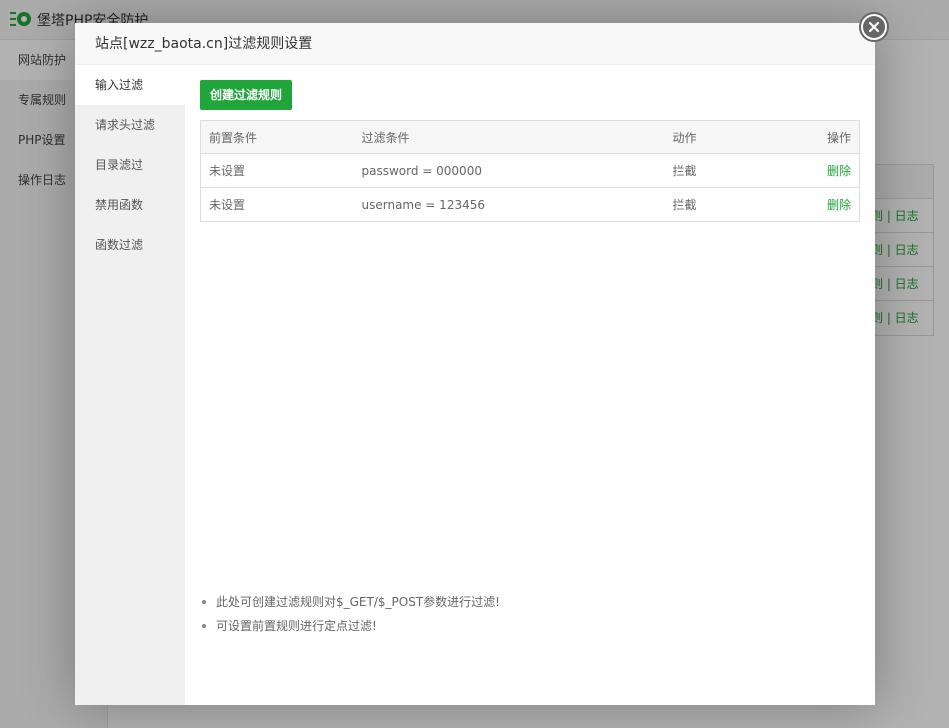  Describe the element at coordinates (130, 85) in the screenshot. I see `tab-input-filter: 输入过滤` at that location.